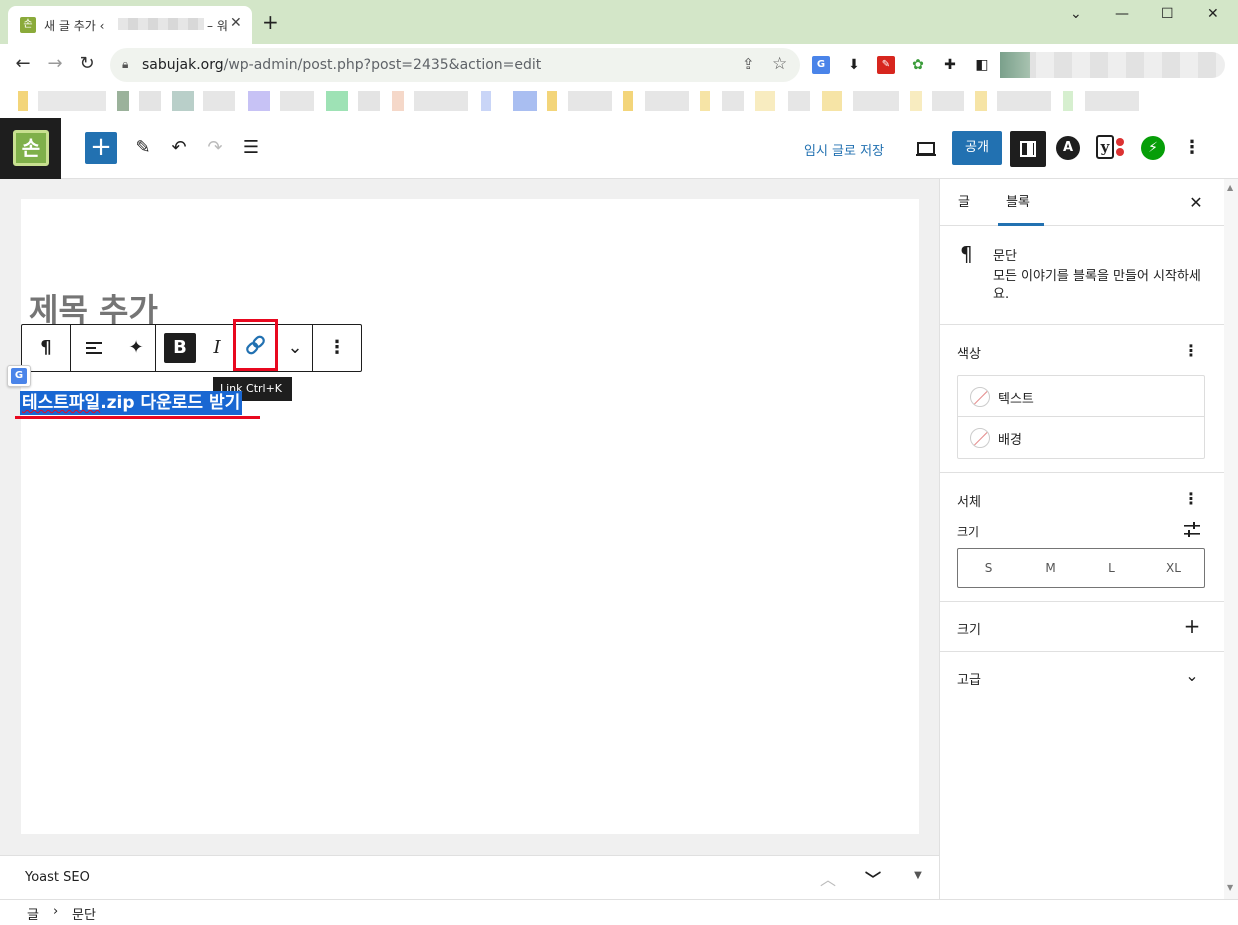 The height and width of the screenshot is (925, 1238). I want to click on options-kebab-icon: ⋮, so click(1192, 148).